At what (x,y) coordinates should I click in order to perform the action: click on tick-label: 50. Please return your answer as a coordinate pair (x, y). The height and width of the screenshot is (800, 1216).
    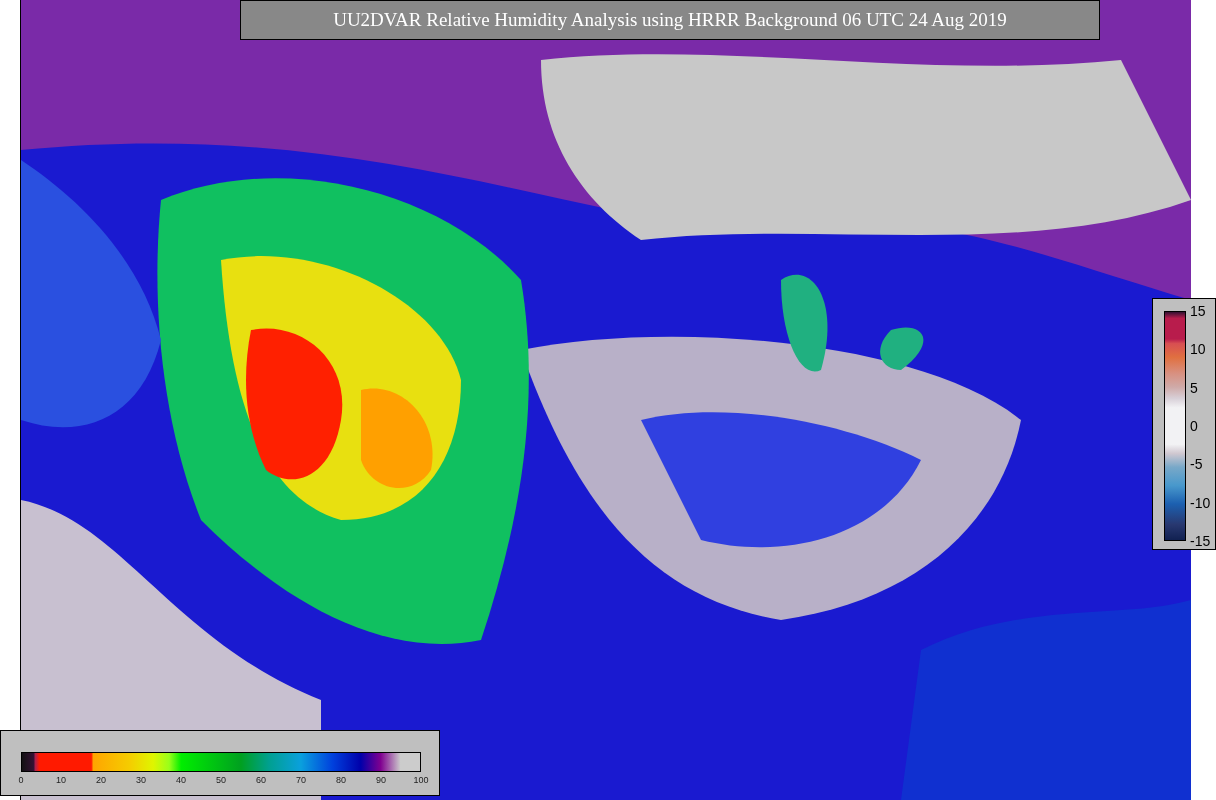
    Looking at the image, I should click on (221, 780).